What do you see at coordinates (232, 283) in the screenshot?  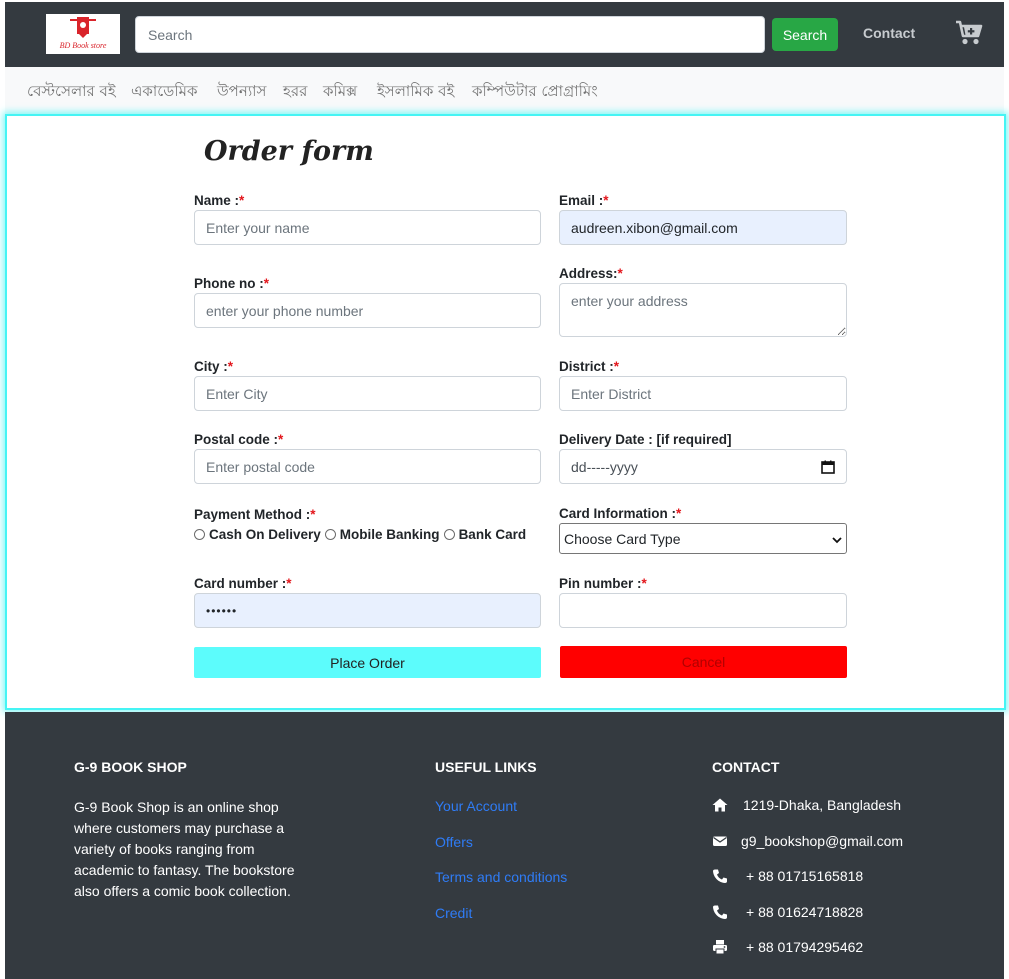 I see `phone-label: Phone no :*` at bounding box center [232, 283].